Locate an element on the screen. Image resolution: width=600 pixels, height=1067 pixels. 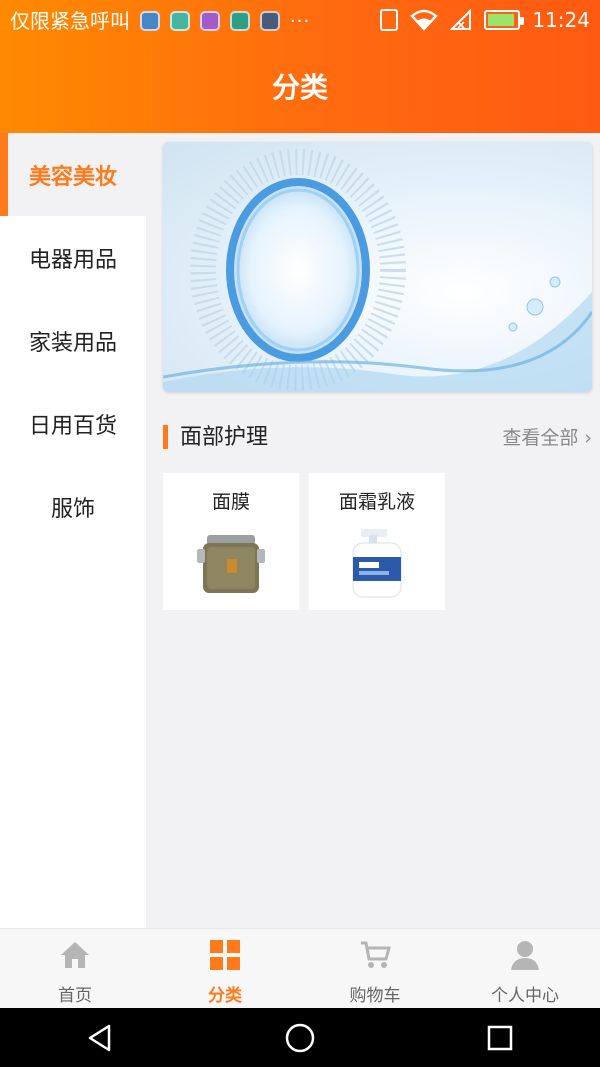
bottom-tab-bar: 首页 分类 购物车 个人中心 is located at coordinates (300, 968).